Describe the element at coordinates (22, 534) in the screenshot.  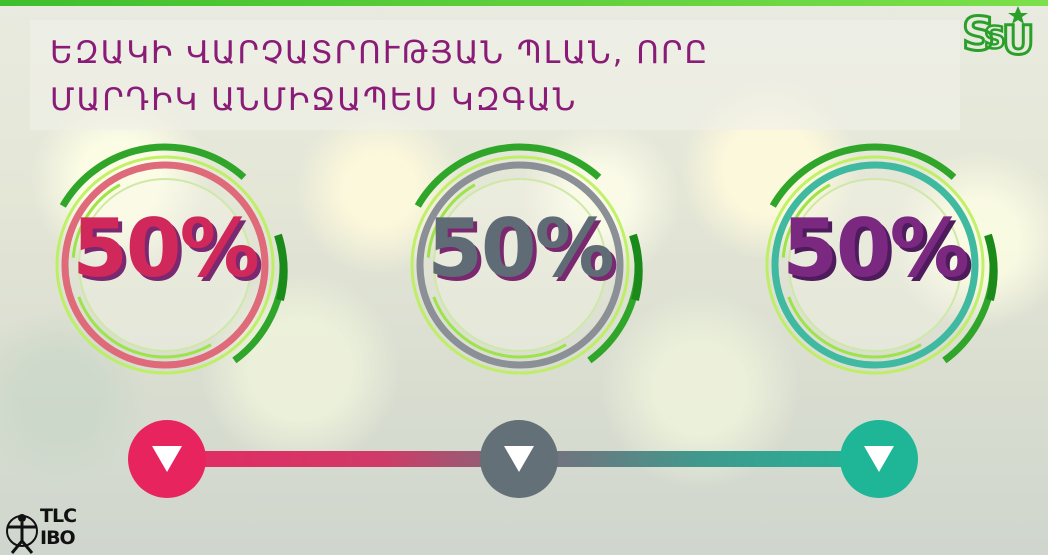
I see `vitruvian-man-icon` at that location.